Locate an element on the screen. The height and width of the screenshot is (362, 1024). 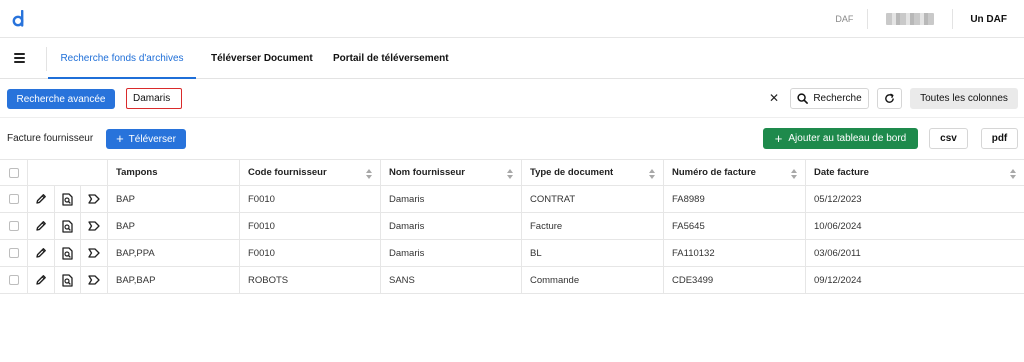
cell-invoice-date: 03/06/2011 is located at coordinates (914, 253).